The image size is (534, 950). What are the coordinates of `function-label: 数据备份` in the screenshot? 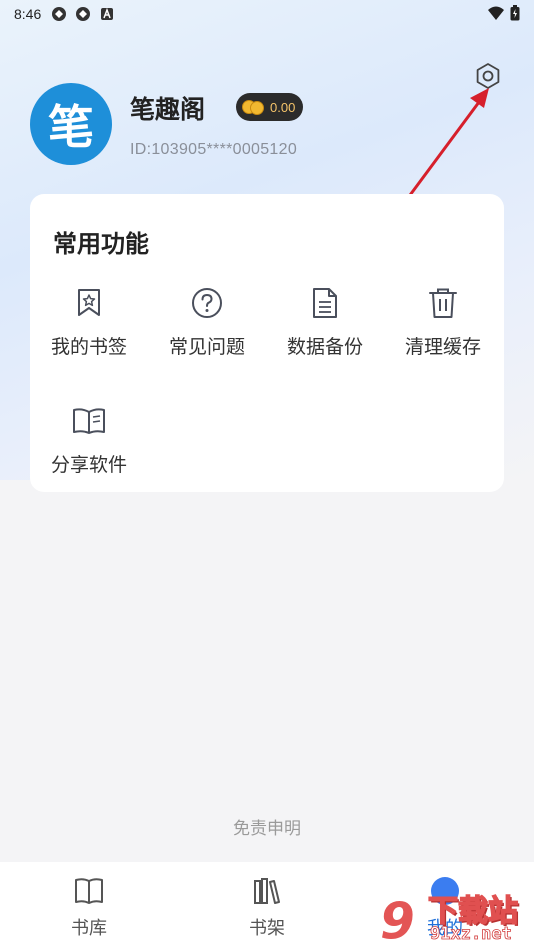 It's located at (324, 347).